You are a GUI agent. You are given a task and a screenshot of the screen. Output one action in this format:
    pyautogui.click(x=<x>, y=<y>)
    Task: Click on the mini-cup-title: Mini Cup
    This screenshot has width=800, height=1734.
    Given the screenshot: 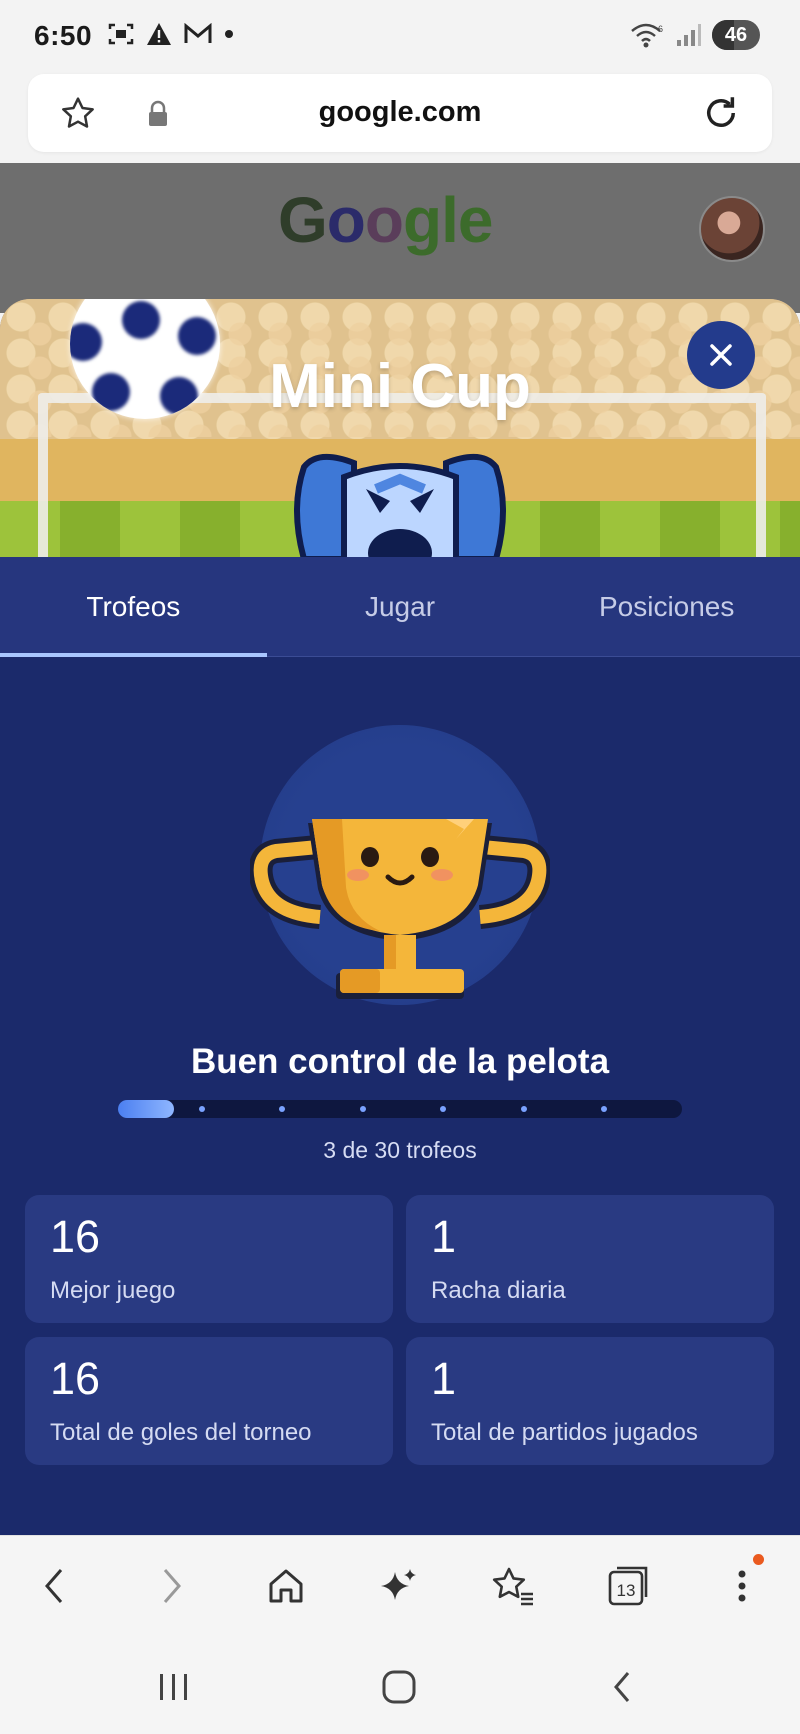 What is the action you would take?
    pyautogui.click(x=400, y=386)
    